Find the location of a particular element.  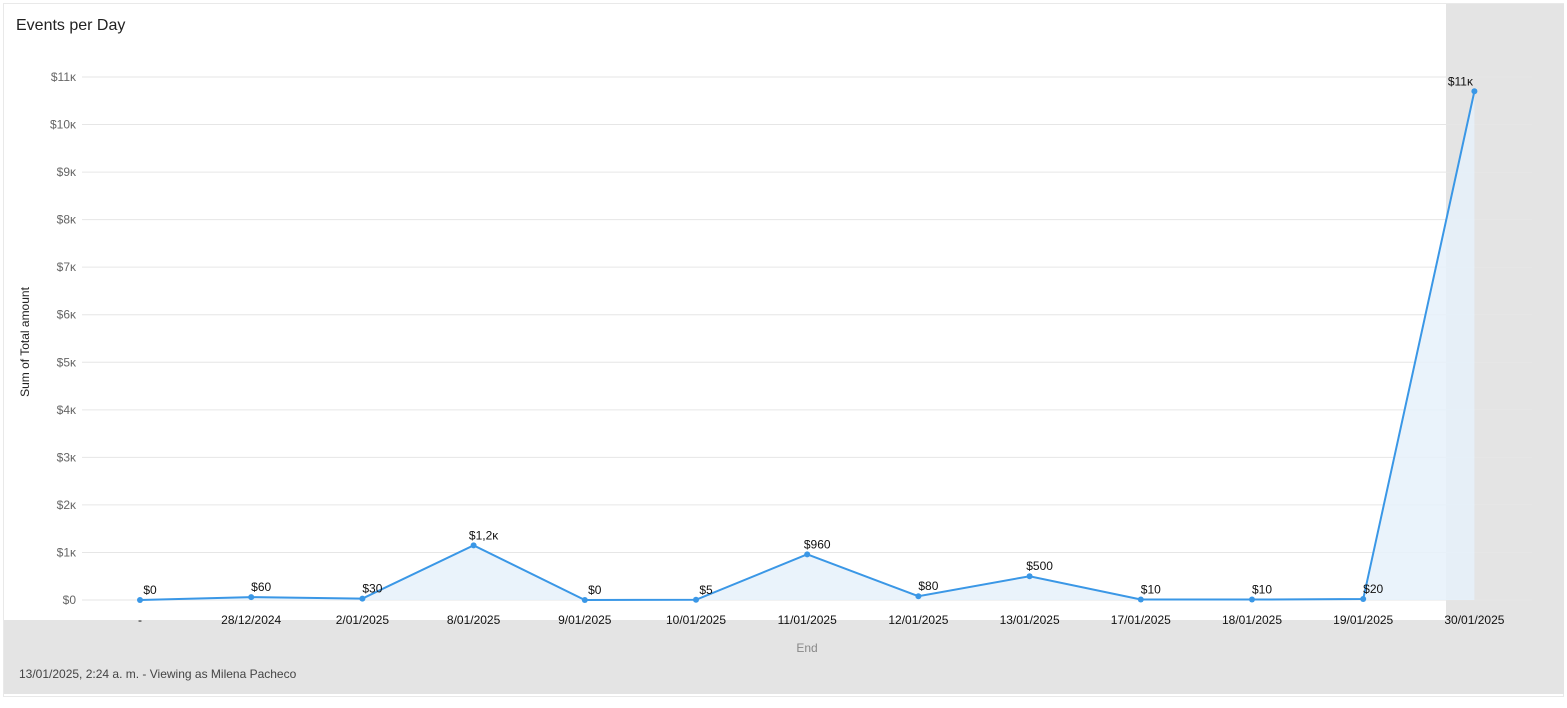

y-tick-label: $1κ is located at coordinates (67, 552).